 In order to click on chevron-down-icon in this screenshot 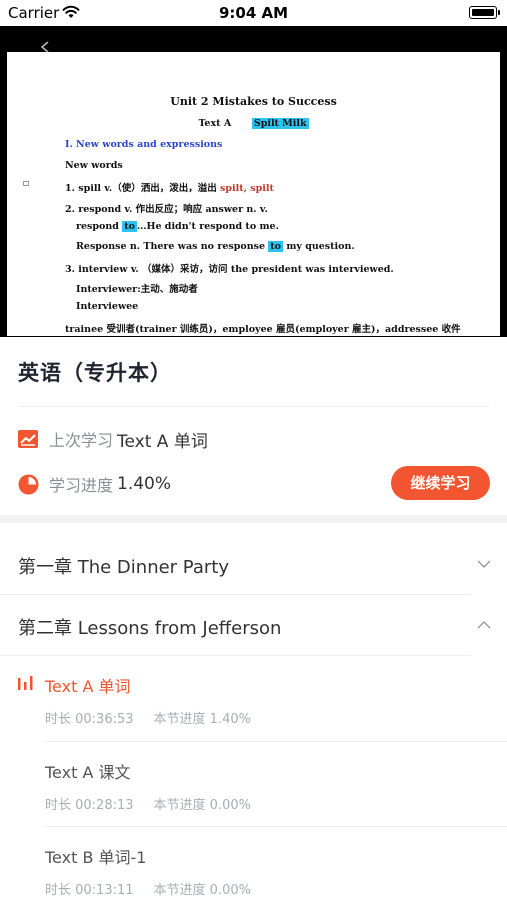, I will do `click(484, 564)`.